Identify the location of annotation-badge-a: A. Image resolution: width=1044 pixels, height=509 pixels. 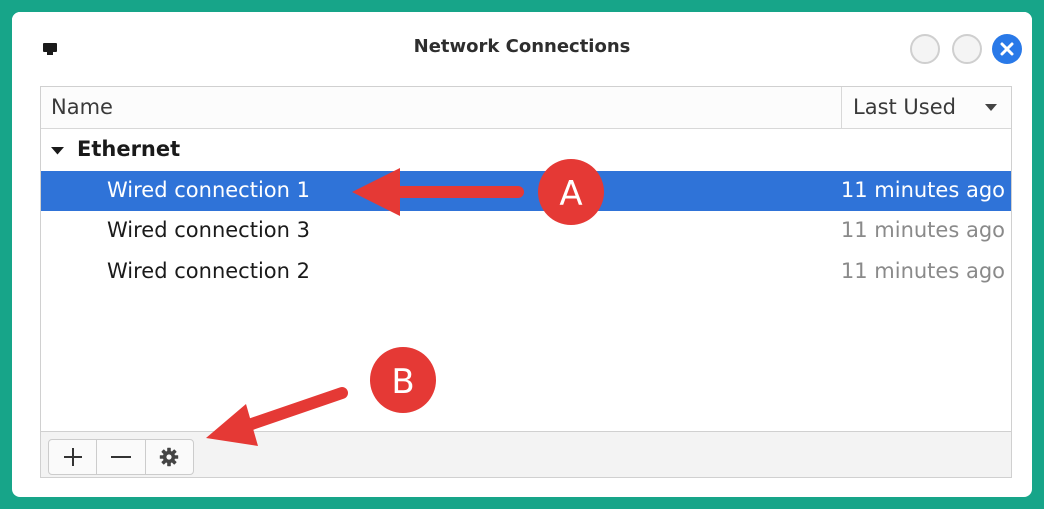
(571, 192).